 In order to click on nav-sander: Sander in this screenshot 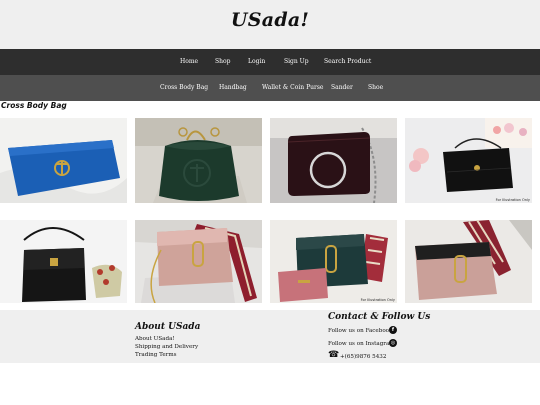, I will do `click(342, 88)`.